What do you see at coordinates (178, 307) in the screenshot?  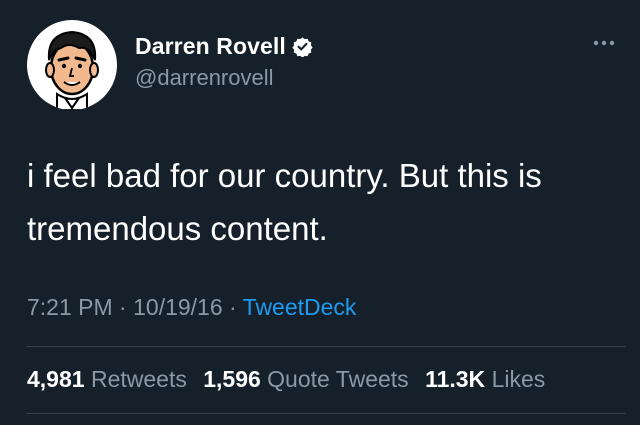 I see `tweet-date: 10/19/16` at bounding box center [178, 307].